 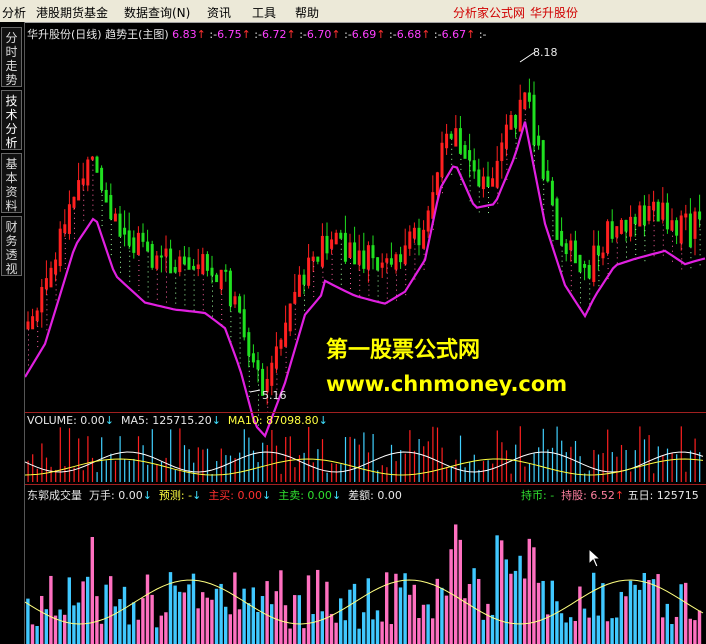 What do you see at coordinates (219, 12) in the screenshot?
I see `menu-news: 资讯` at bounding box center [219, 12].